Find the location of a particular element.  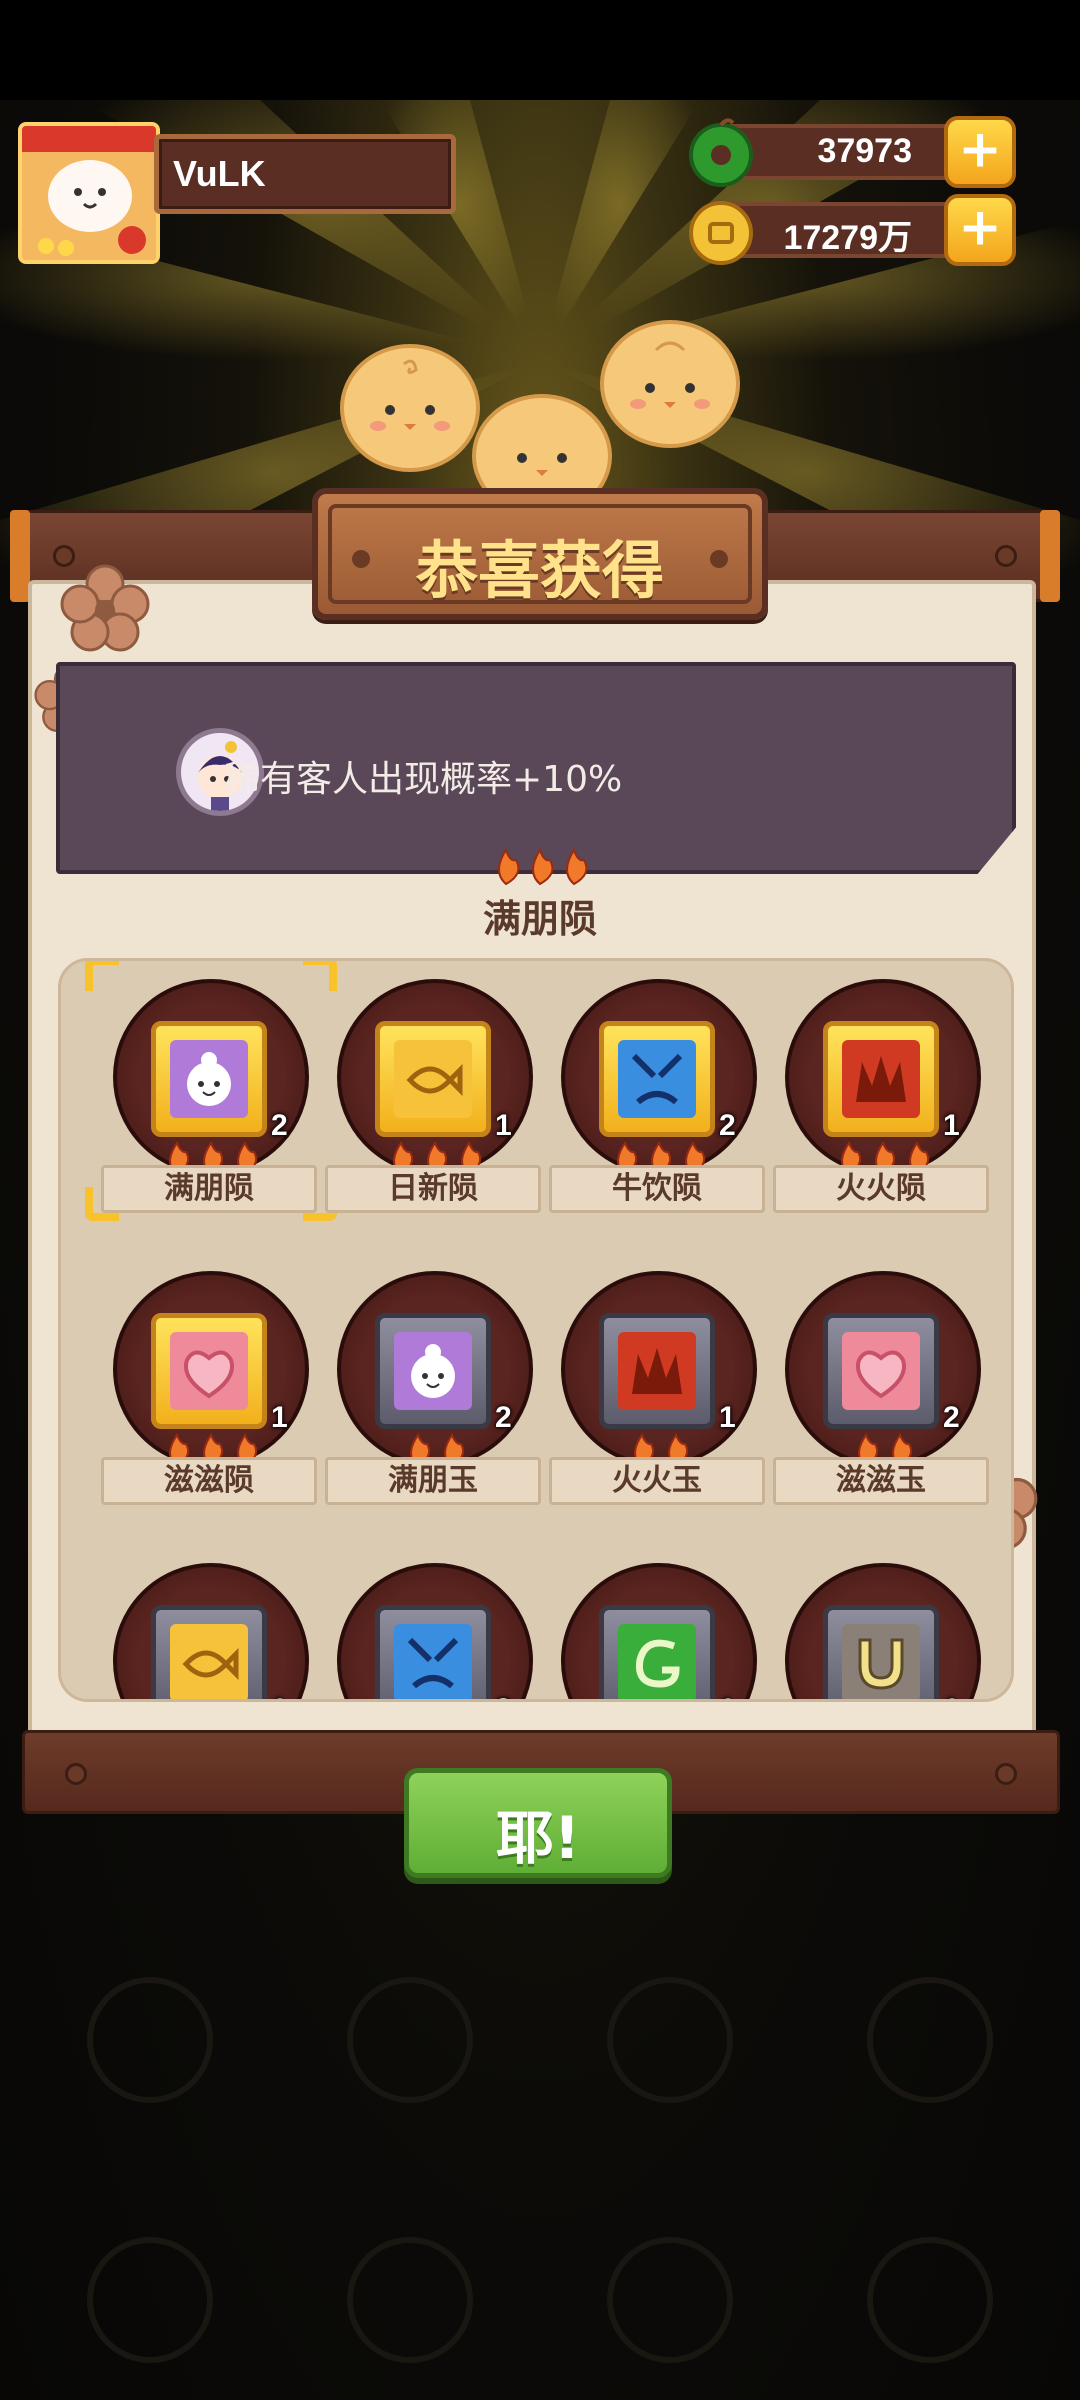

reward-item: 2 满朋陨 is located at coordinates (211, 1091).